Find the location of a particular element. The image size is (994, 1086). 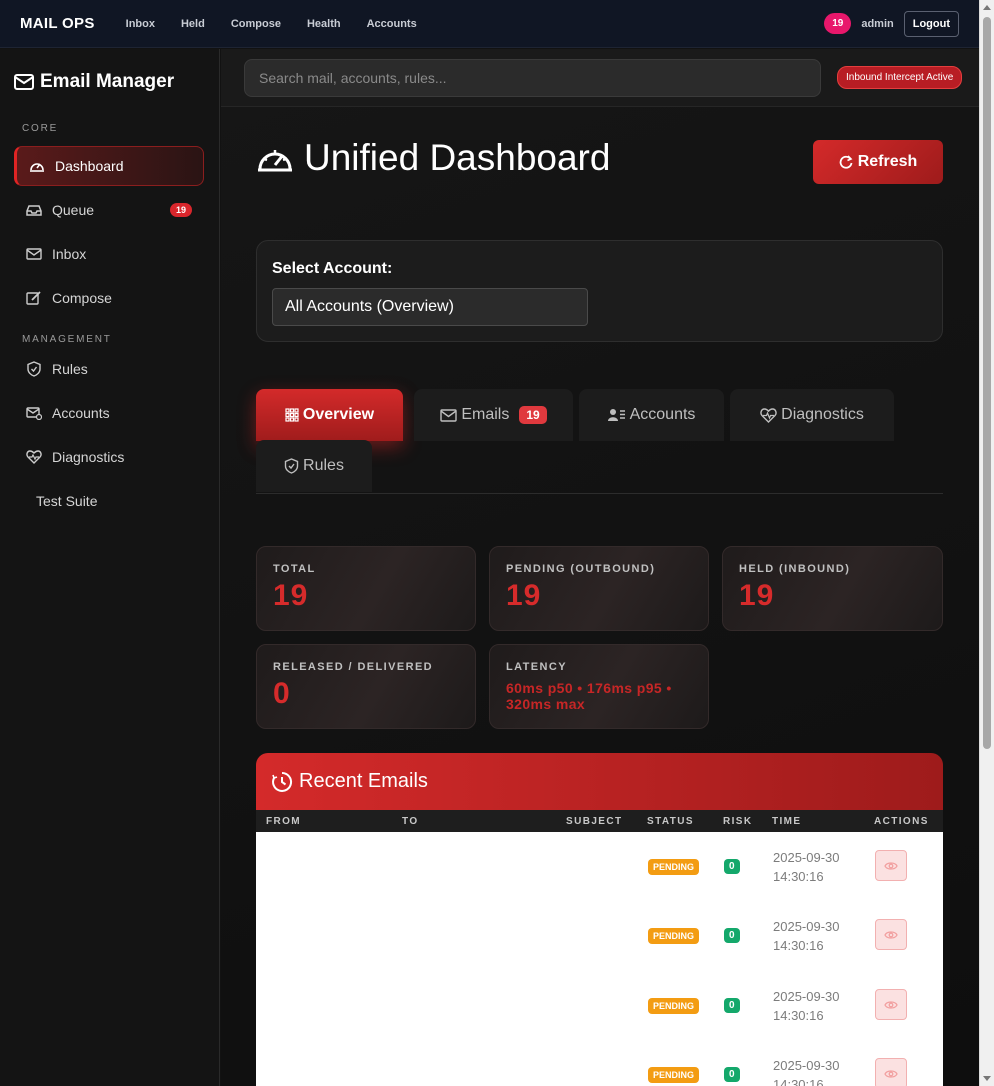

page-header: Unified Dashboard is located at coordinates (433, 158).